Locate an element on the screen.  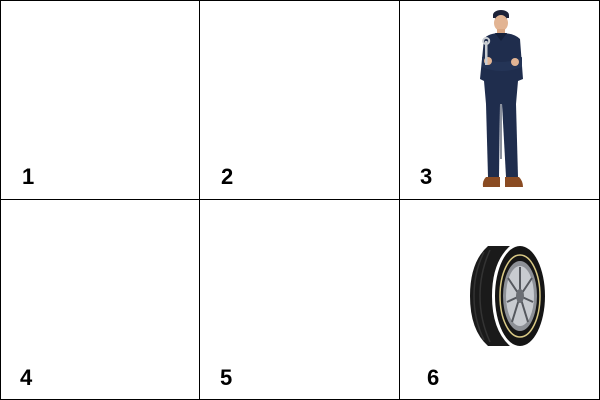
cell-number: 6 is located at coordinates (433, 377).